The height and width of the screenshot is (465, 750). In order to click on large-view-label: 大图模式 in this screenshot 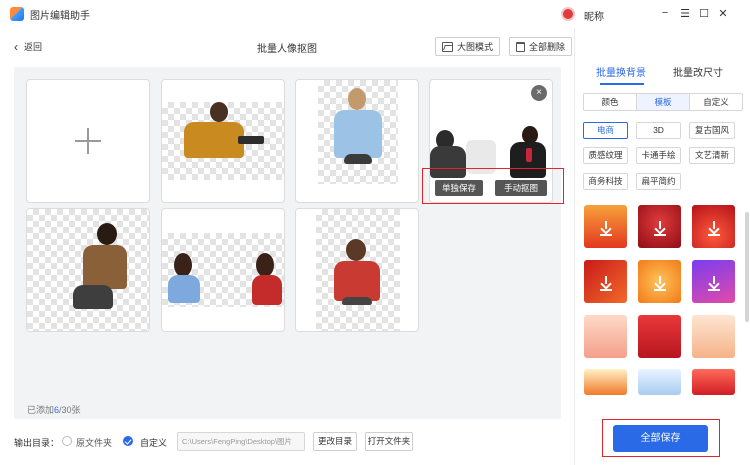, I will do `click(475, 47)`.